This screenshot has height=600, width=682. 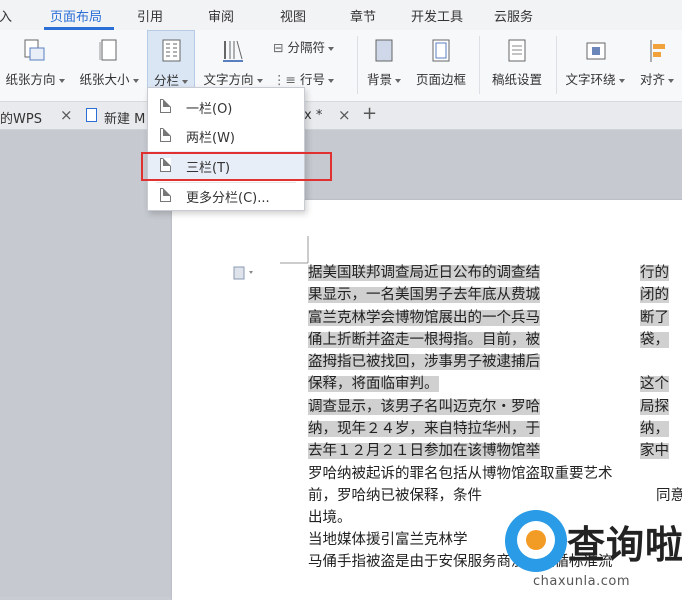 What do you see at coordinates (653, 79) in the screenshot?
I see `align-label: 对齐` at bounding box center [653, 79].